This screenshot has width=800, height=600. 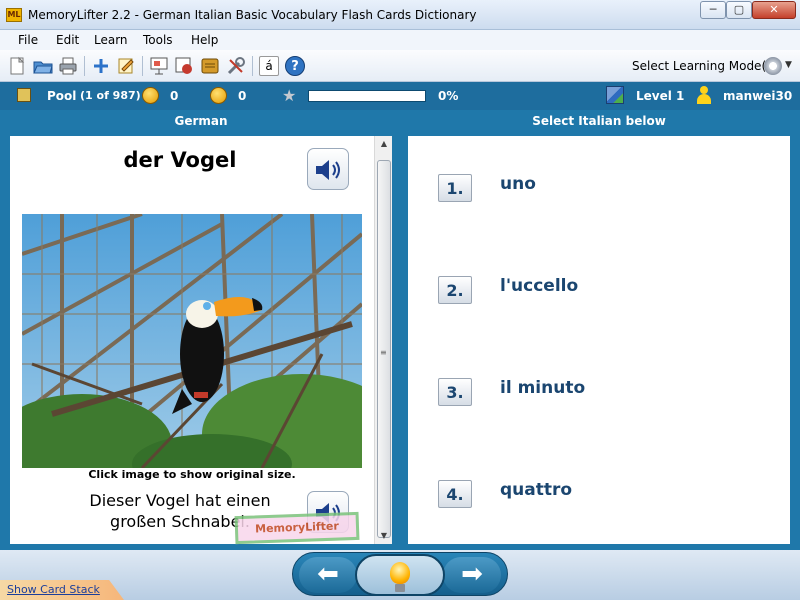 What do you see at coordinates (67, 40) in the screenshot?
I see `menu-edit: Edit` at bounding box center [67, 40].